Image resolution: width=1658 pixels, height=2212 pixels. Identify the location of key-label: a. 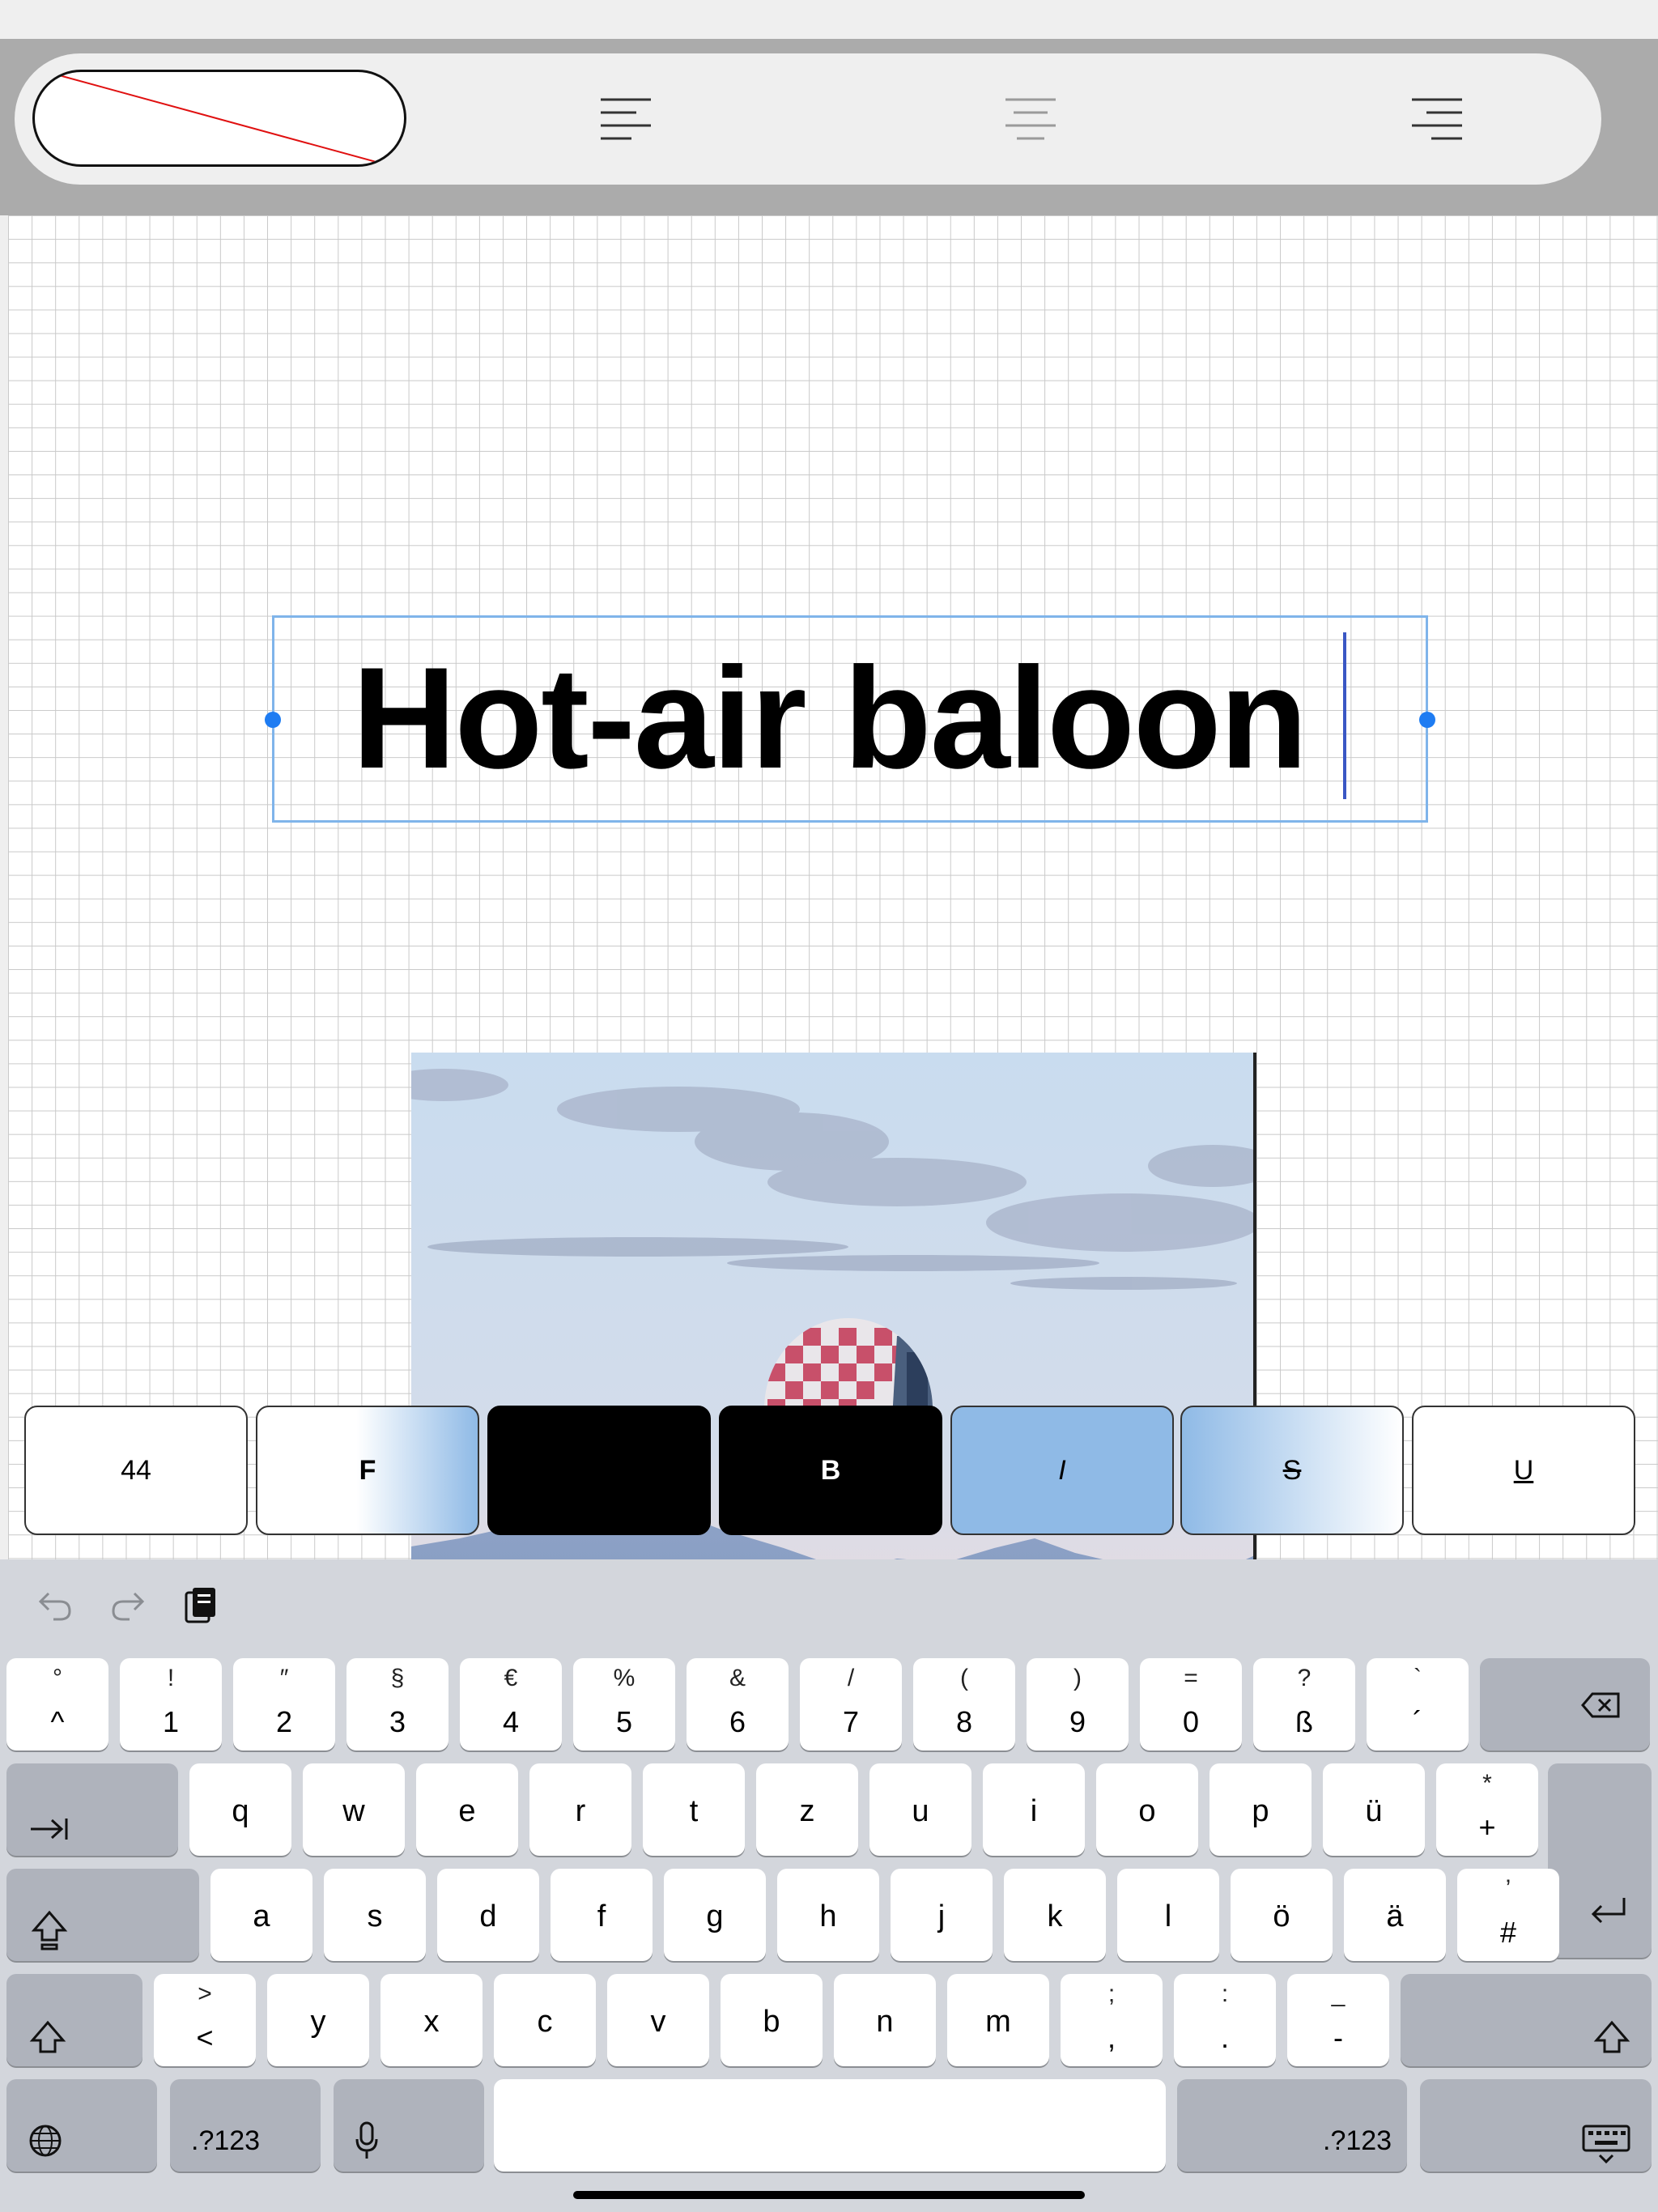
(261, 1916).